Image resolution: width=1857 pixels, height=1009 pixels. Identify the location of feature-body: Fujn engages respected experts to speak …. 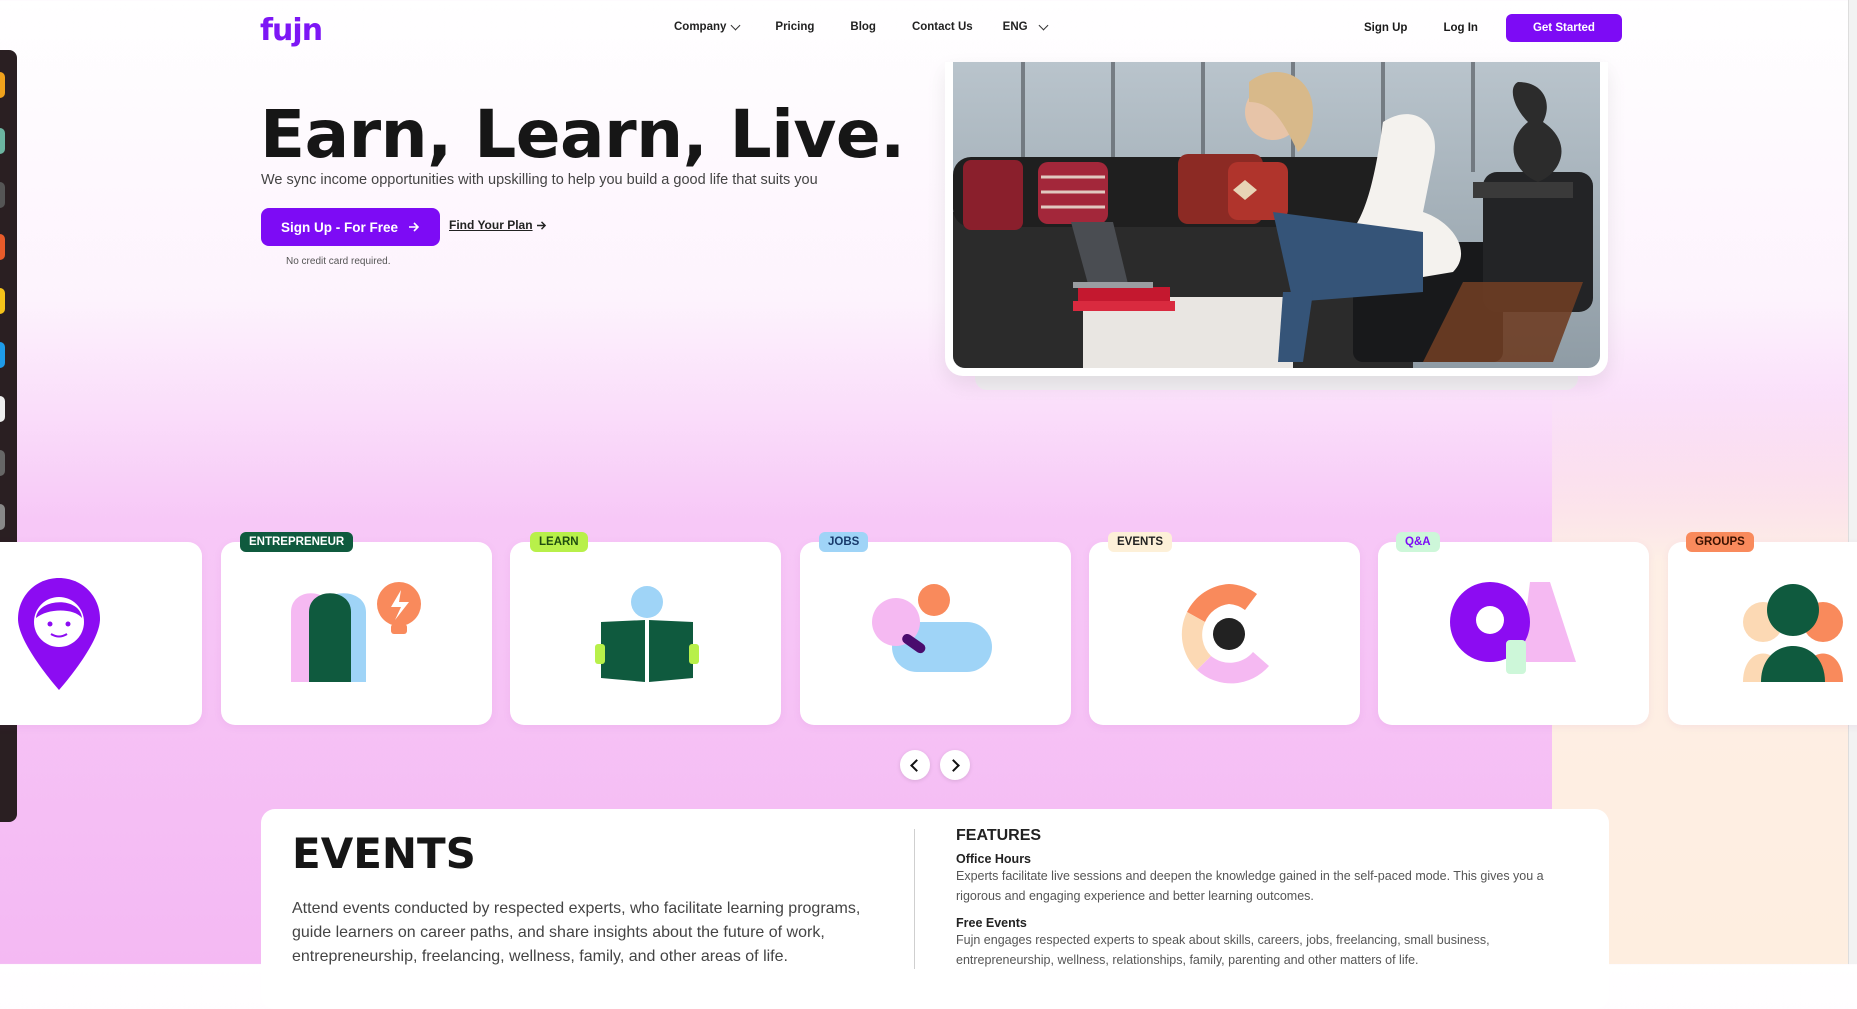
(1223, 950).